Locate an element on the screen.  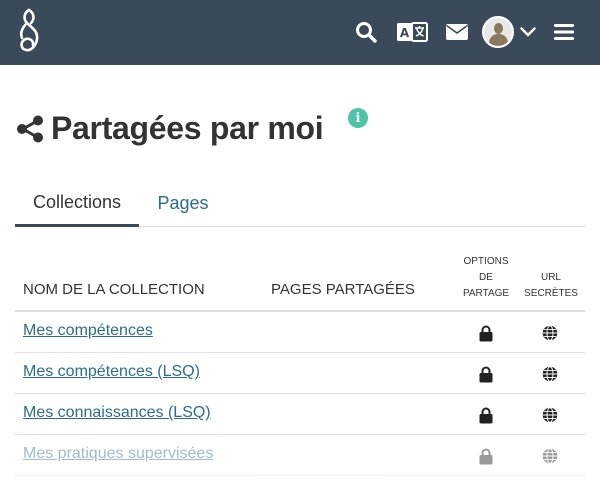
column-header-name: NOM DE LA COLLECTION is located at coordinates (114, 289).